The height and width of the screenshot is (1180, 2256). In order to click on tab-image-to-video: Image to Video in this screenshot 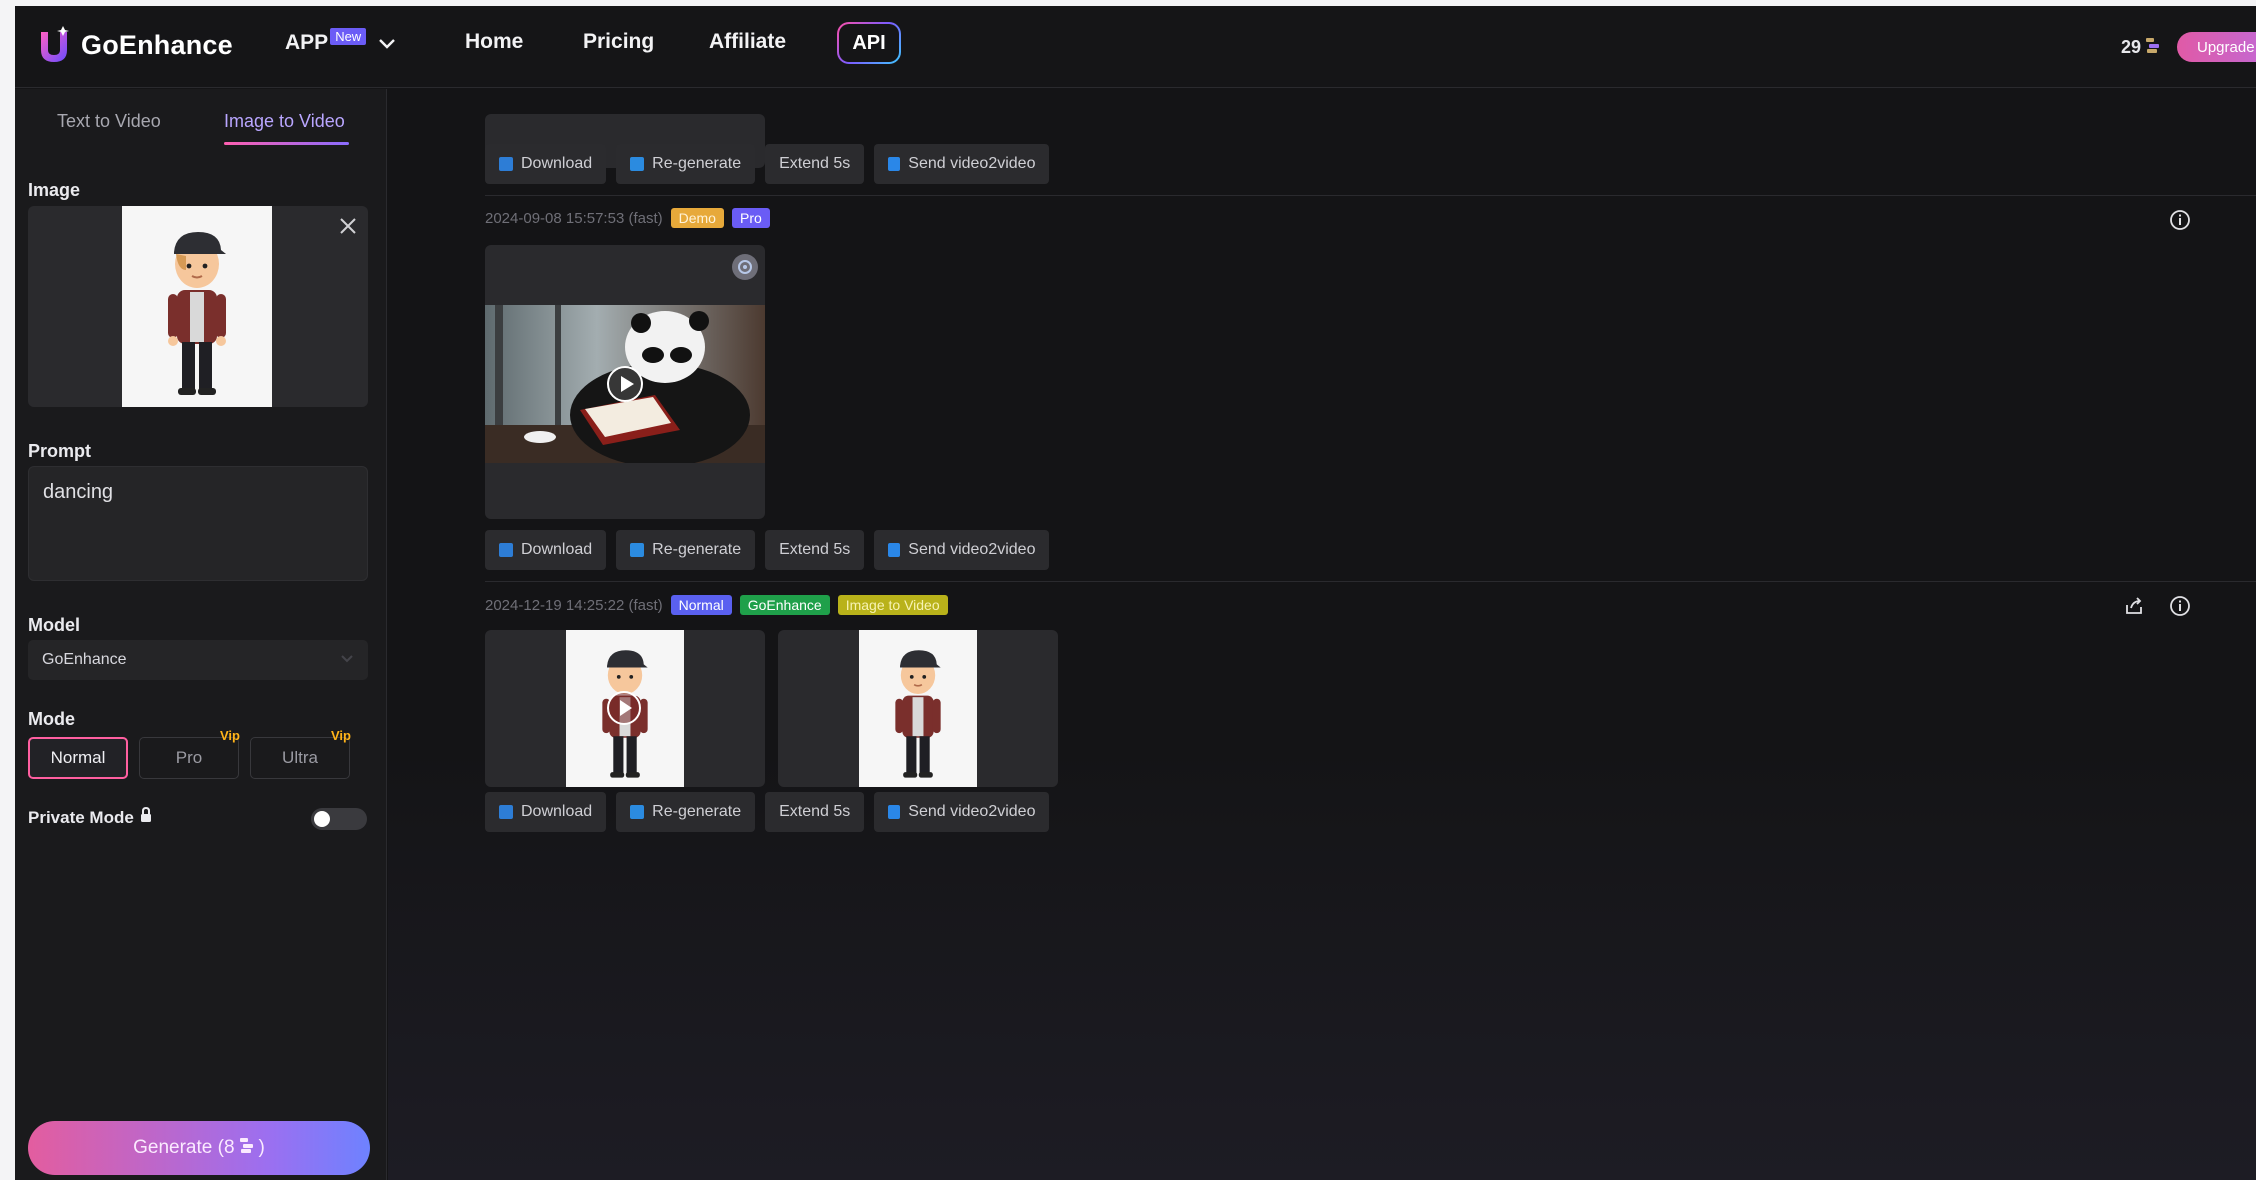, I will do `click(284, 121)`.